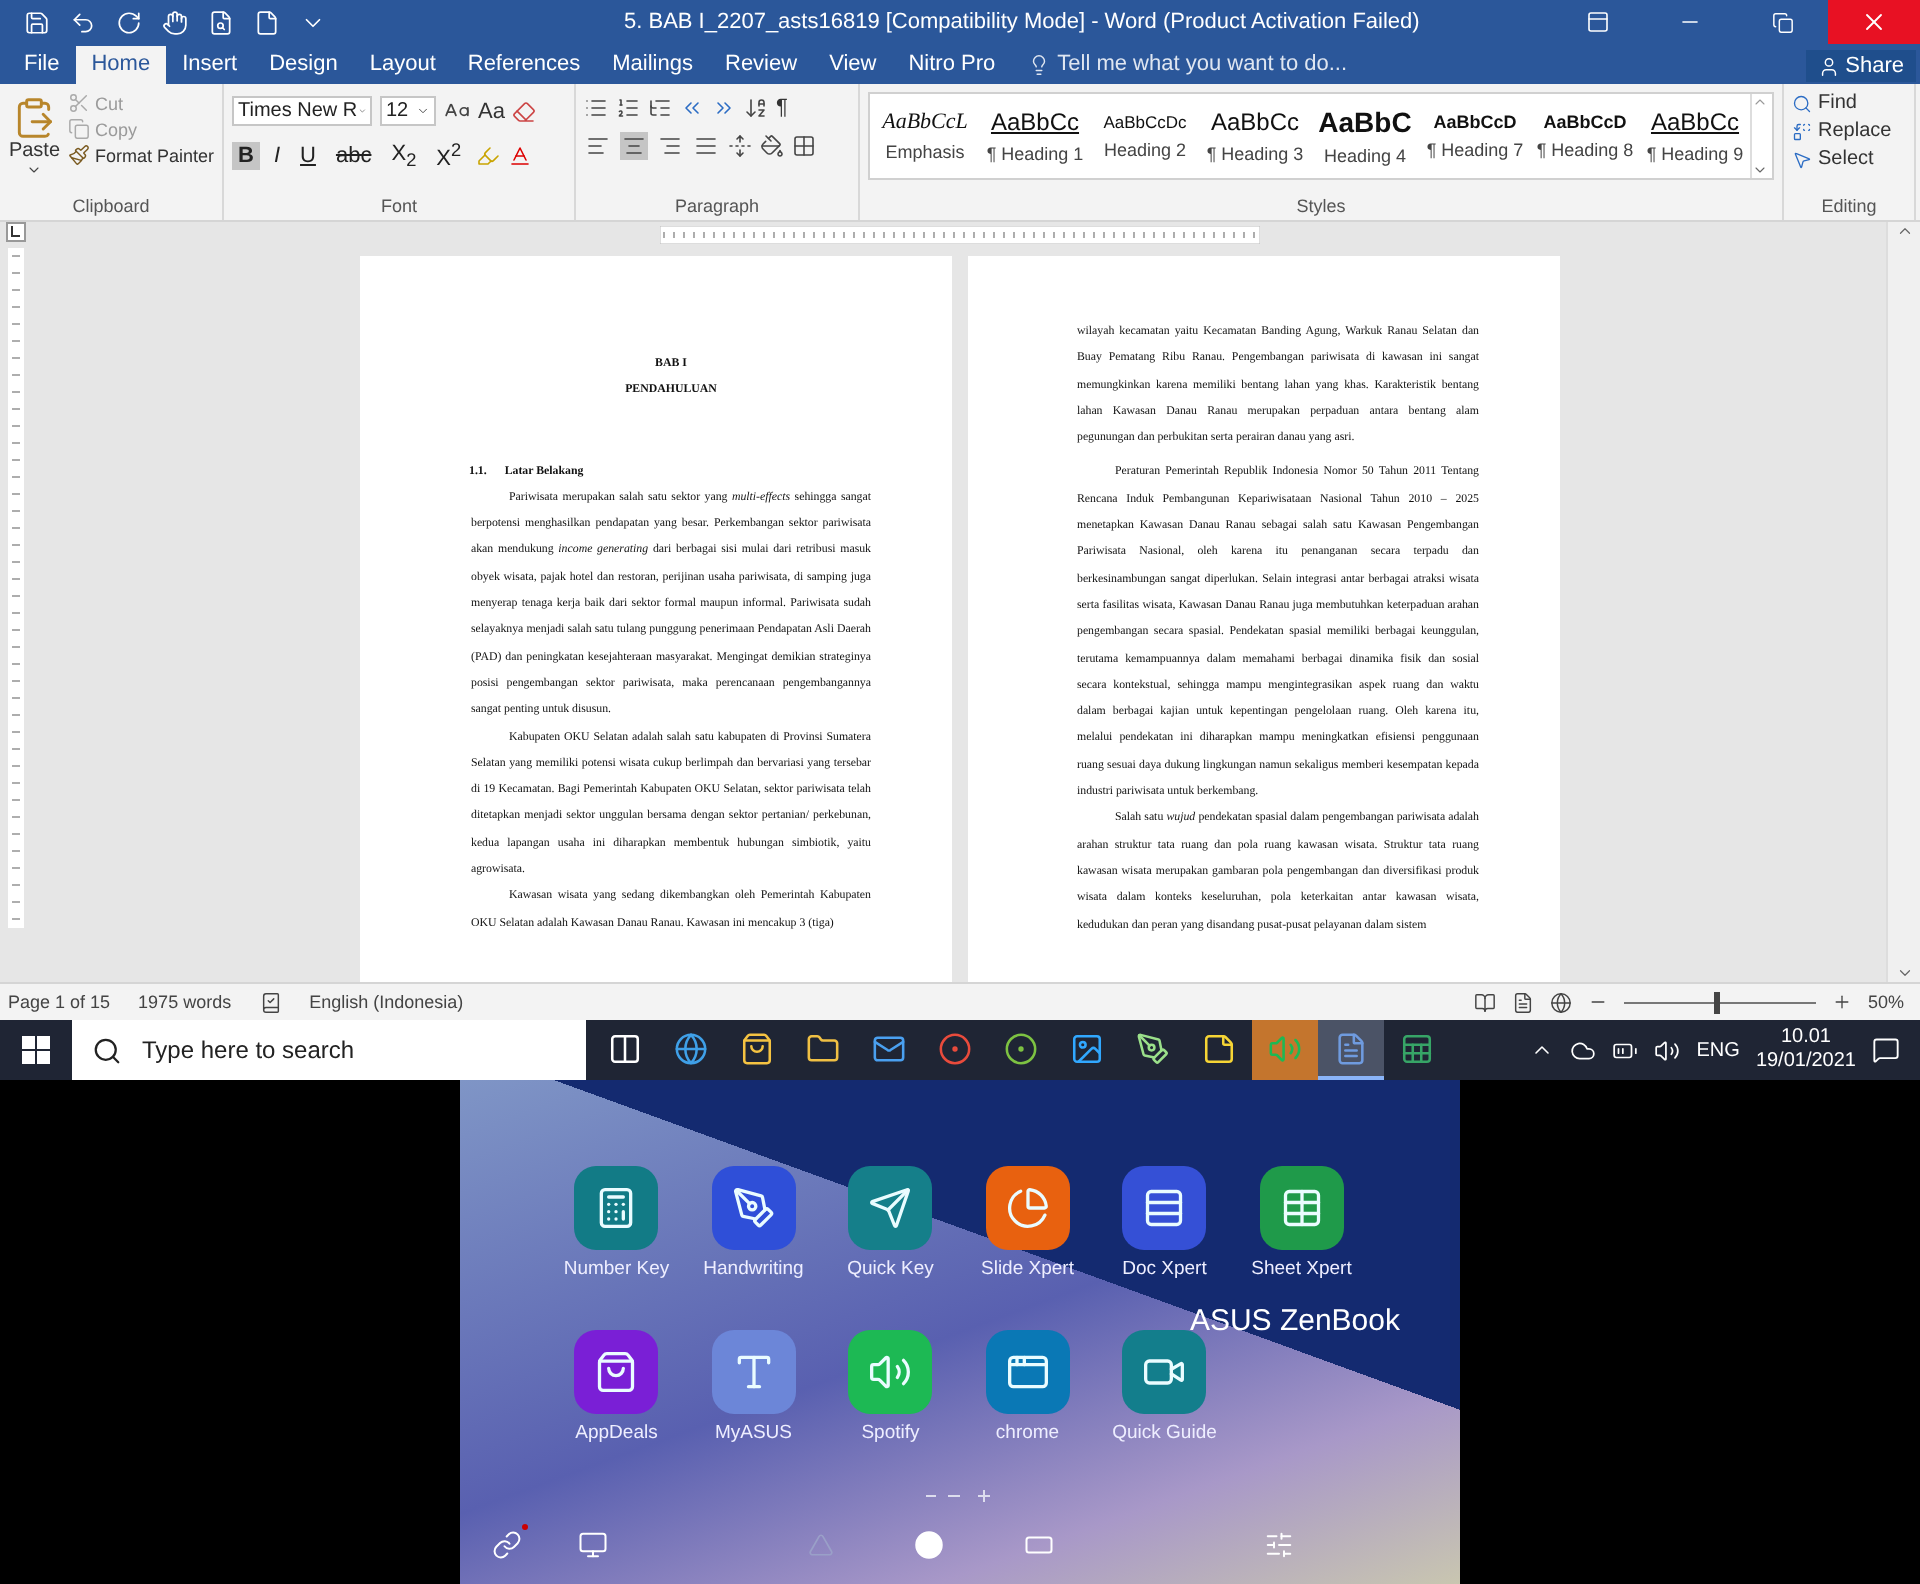 The image size is (1920, 1584). I want to click on zoom-level: 50%, so click(1885, 1002).